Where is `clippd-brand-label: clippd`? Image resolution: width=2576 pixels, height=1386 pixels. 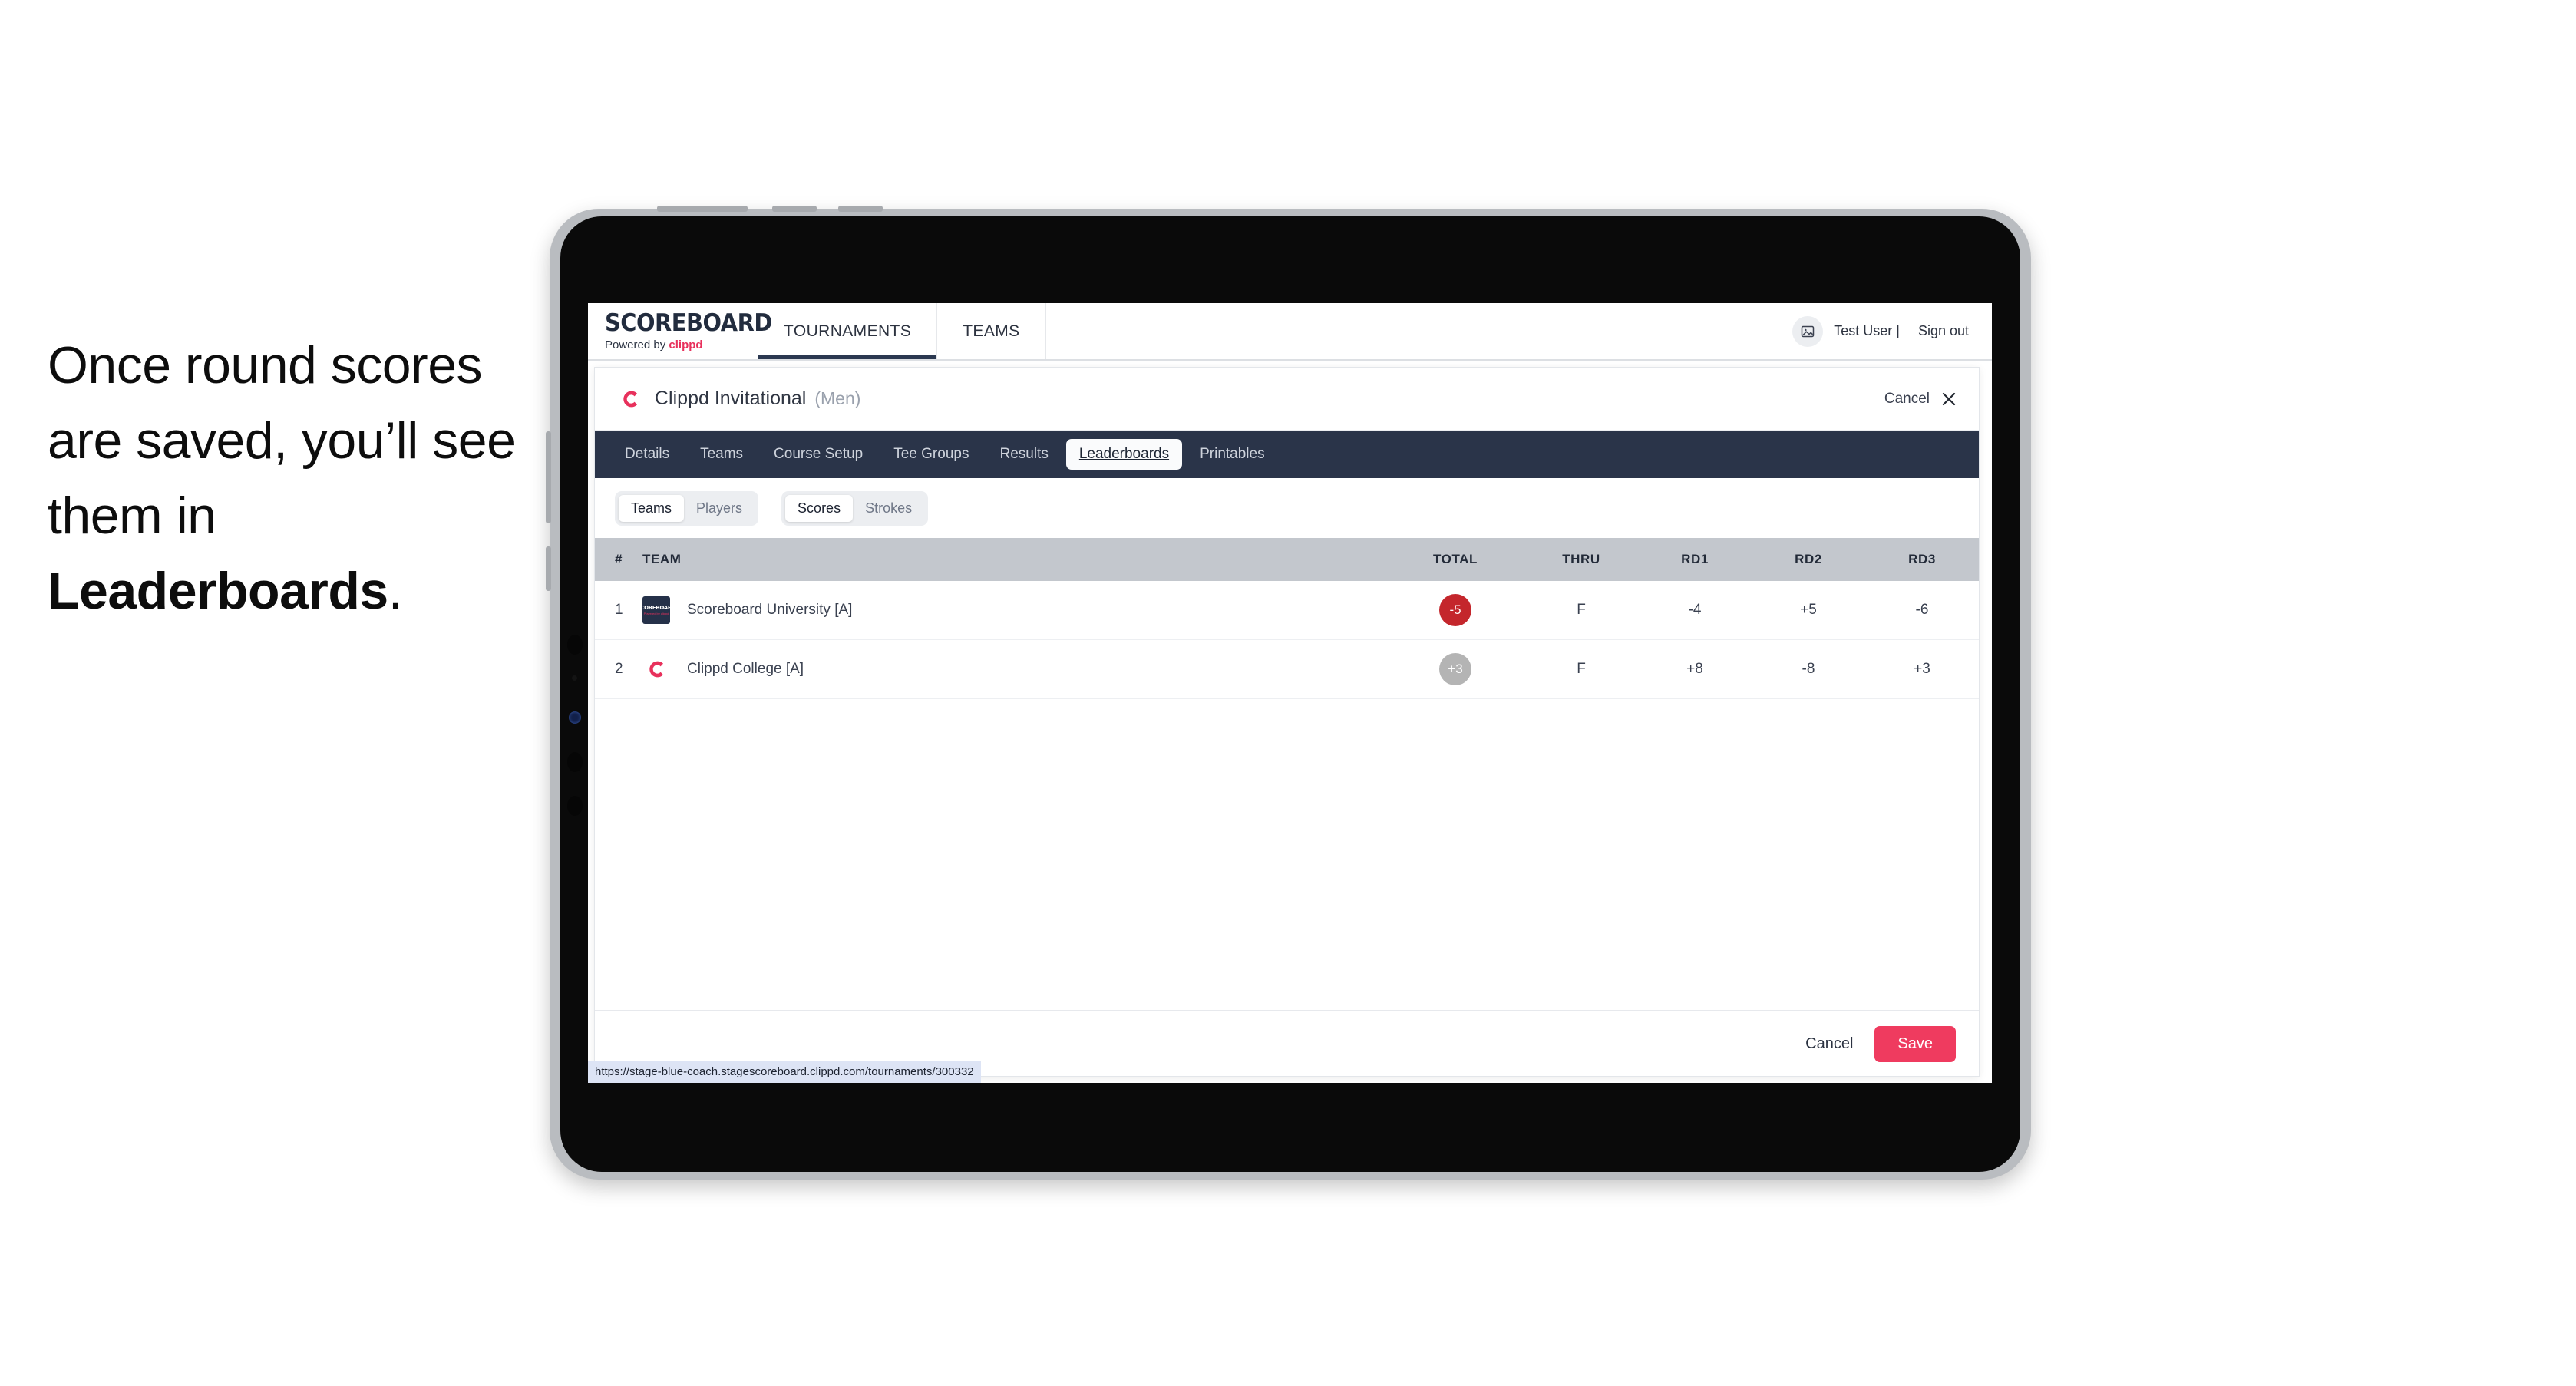 clippd-brand-label: clippd is located at coordinates (686, 344).